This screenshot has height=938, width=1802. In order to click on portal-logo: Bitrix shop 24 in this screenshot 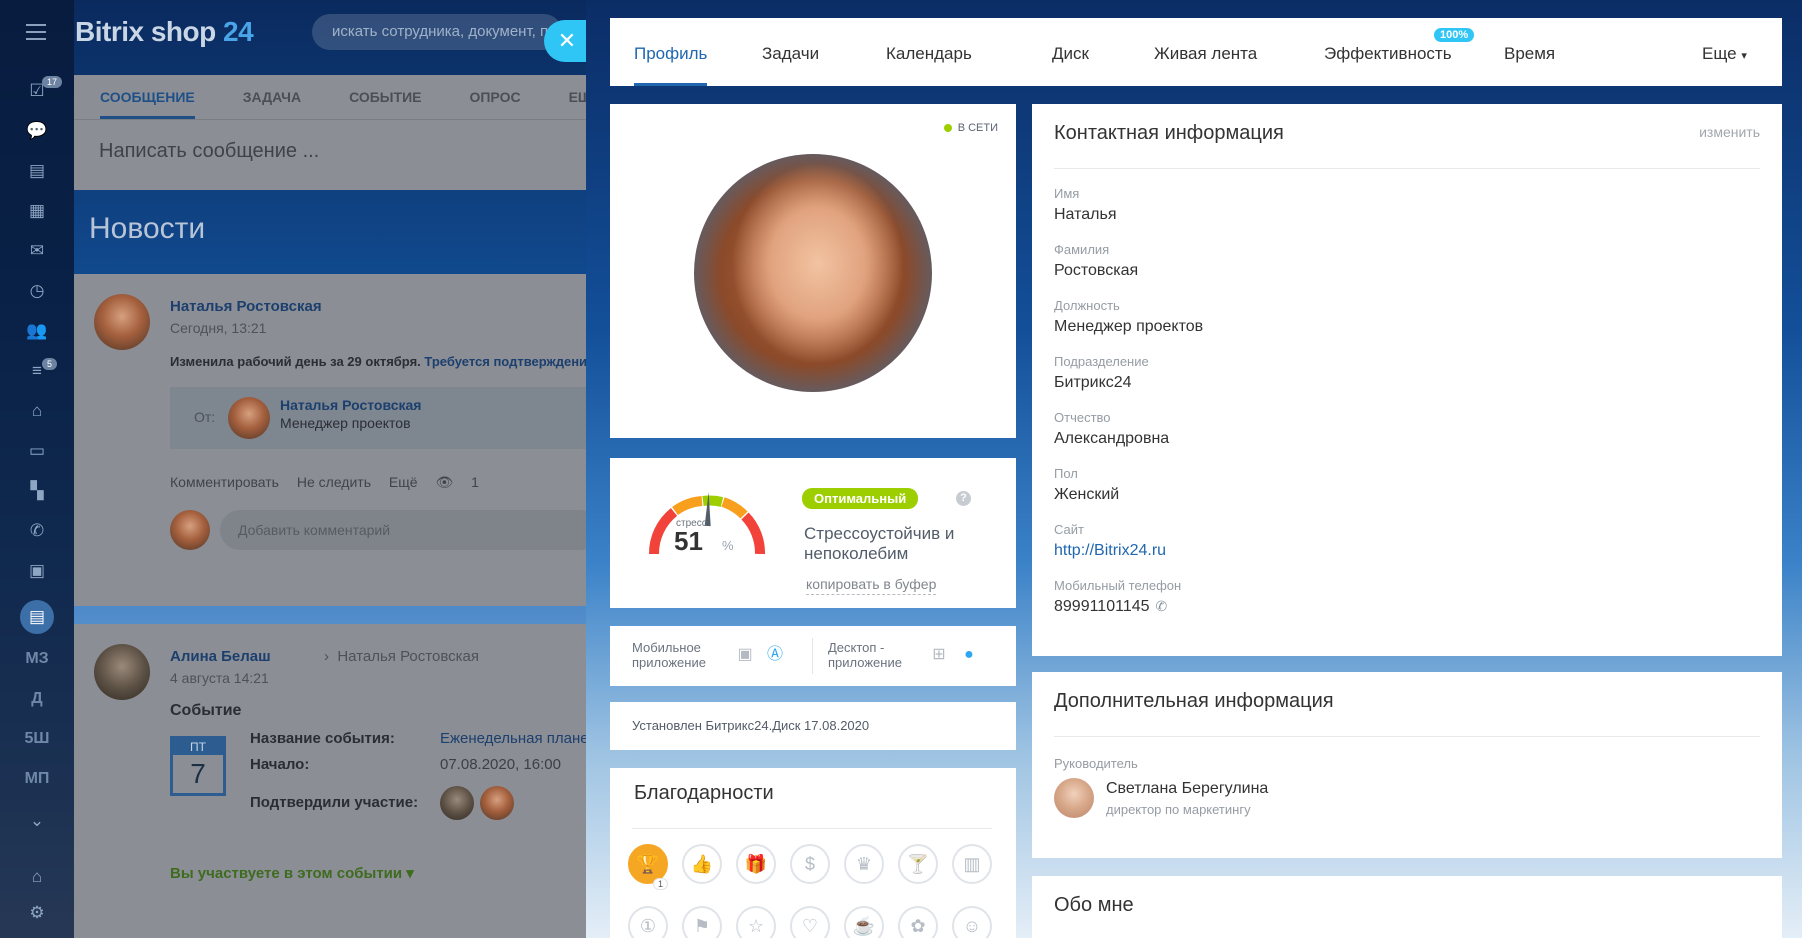, I will do `click(164, 32)`.